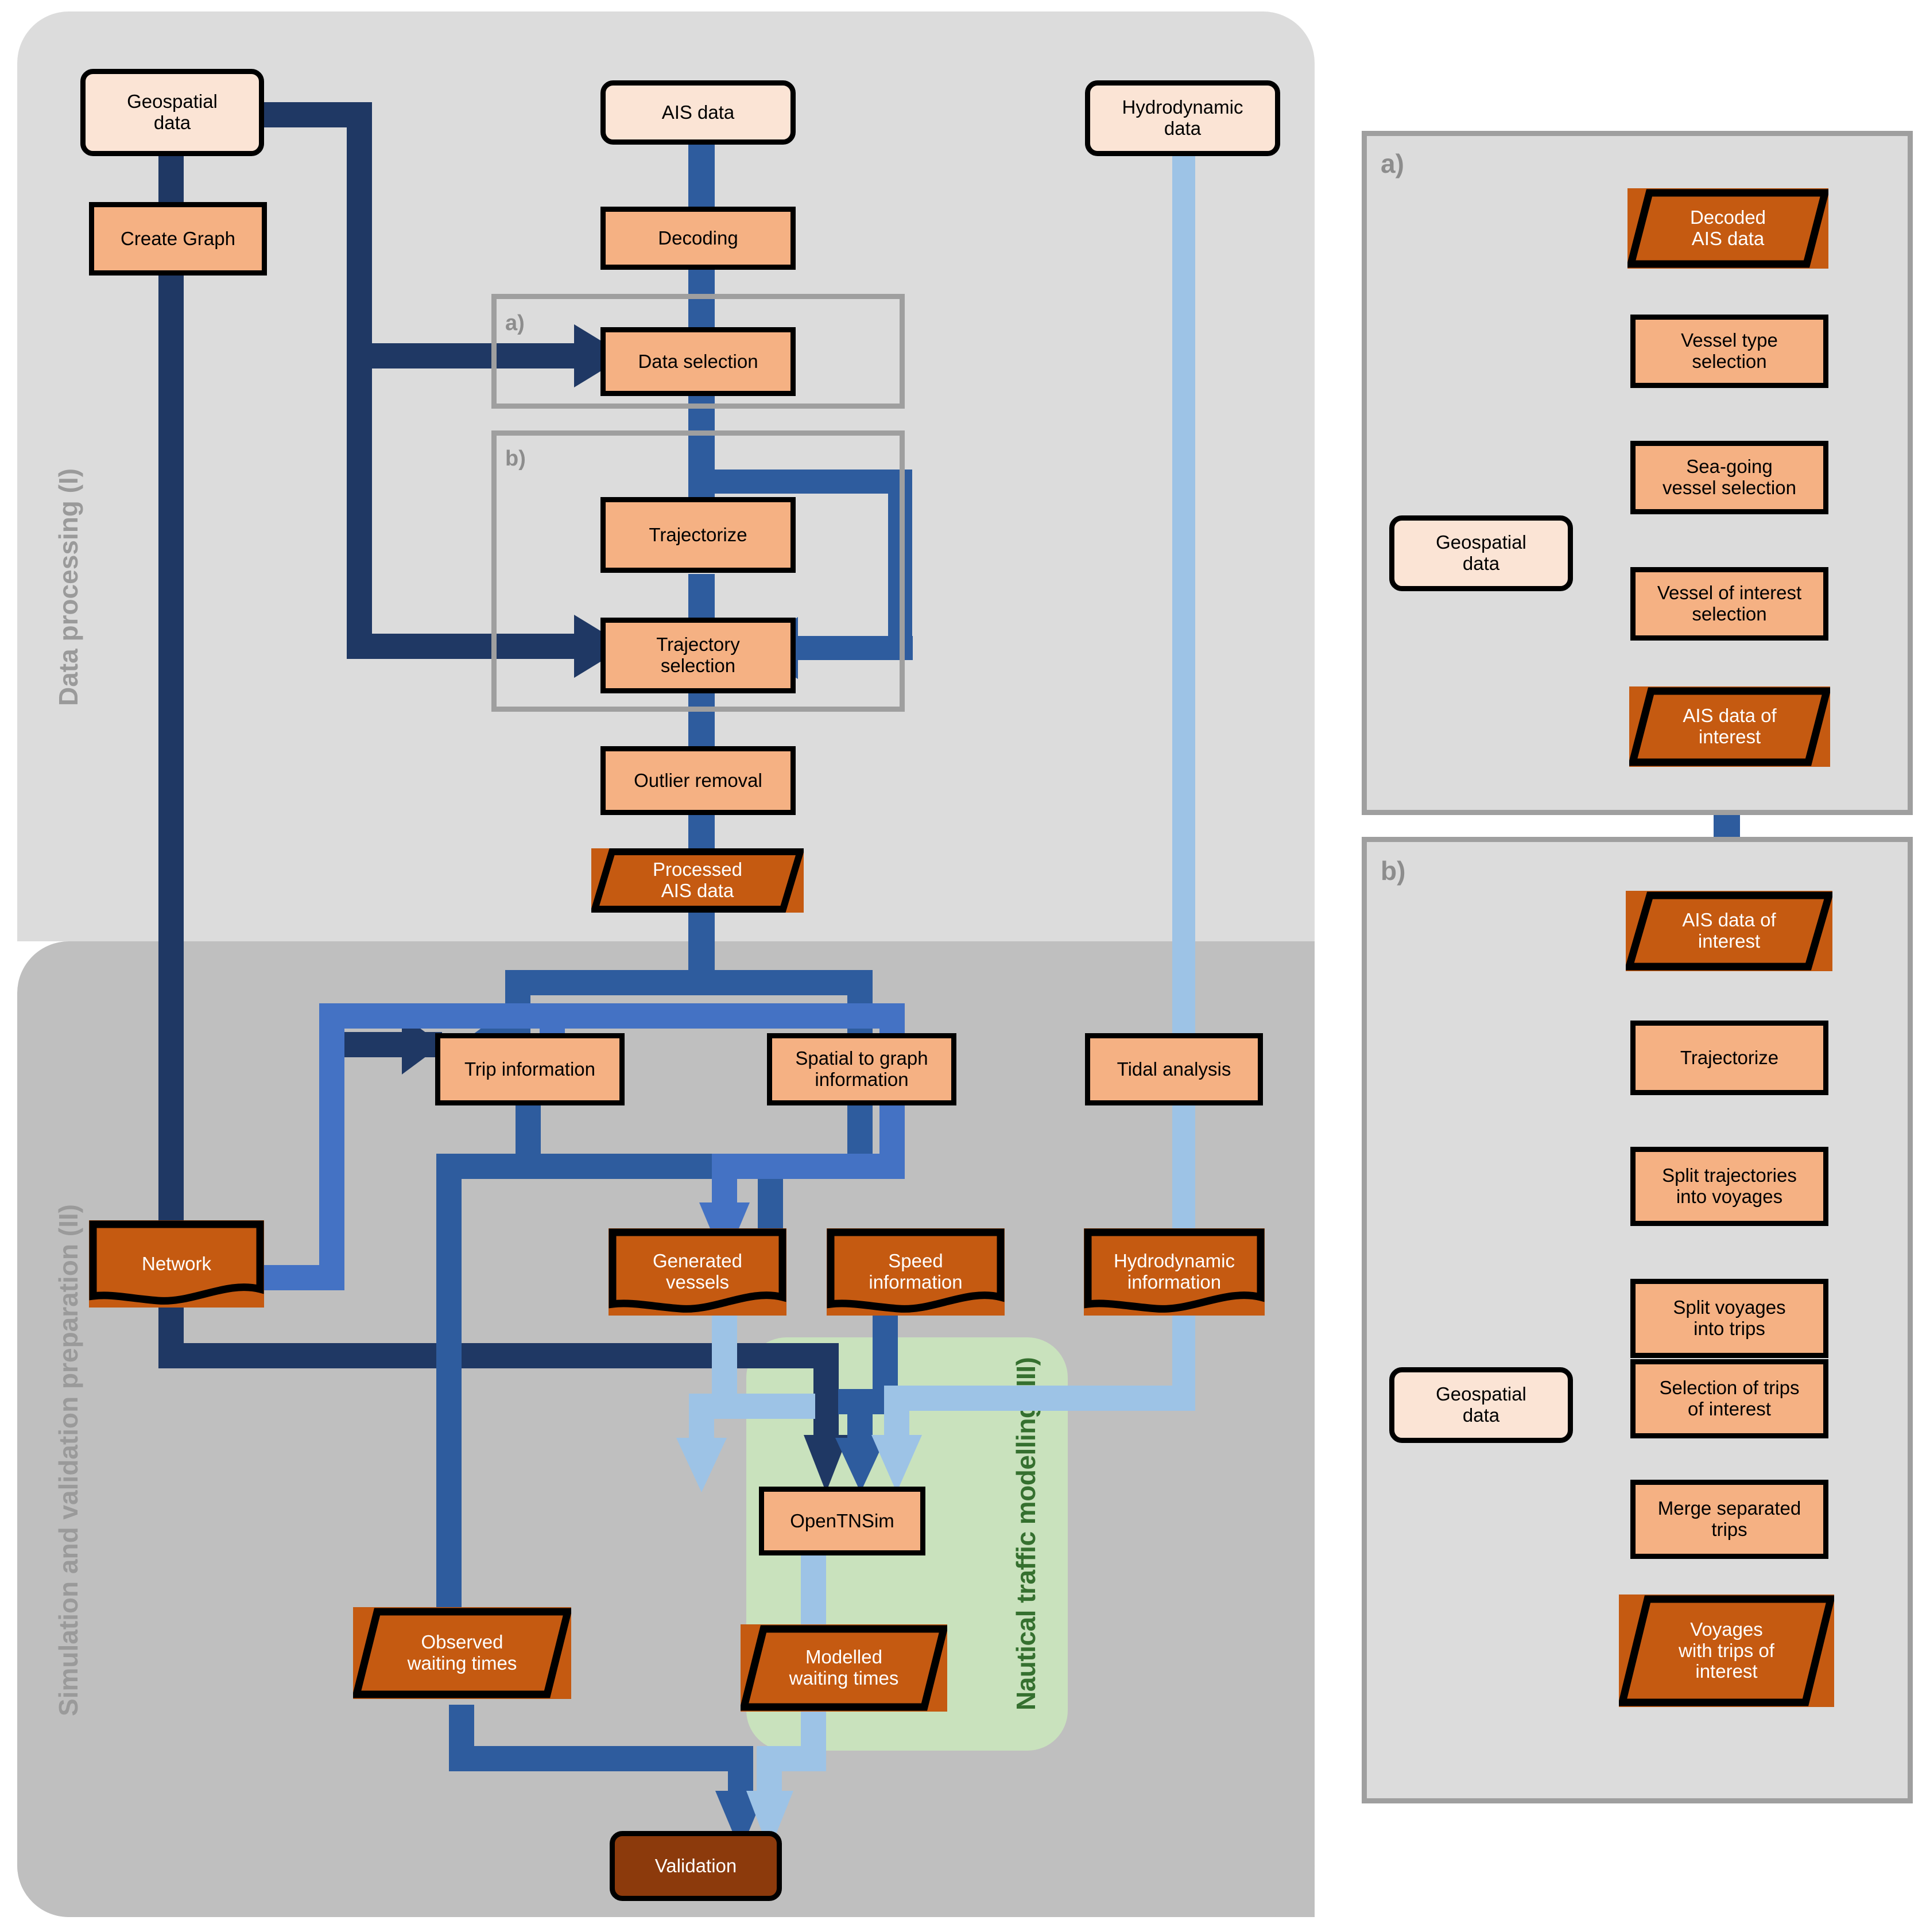  I want to click on node-generated-vessels: Generated vessels, so click(697, 1272).